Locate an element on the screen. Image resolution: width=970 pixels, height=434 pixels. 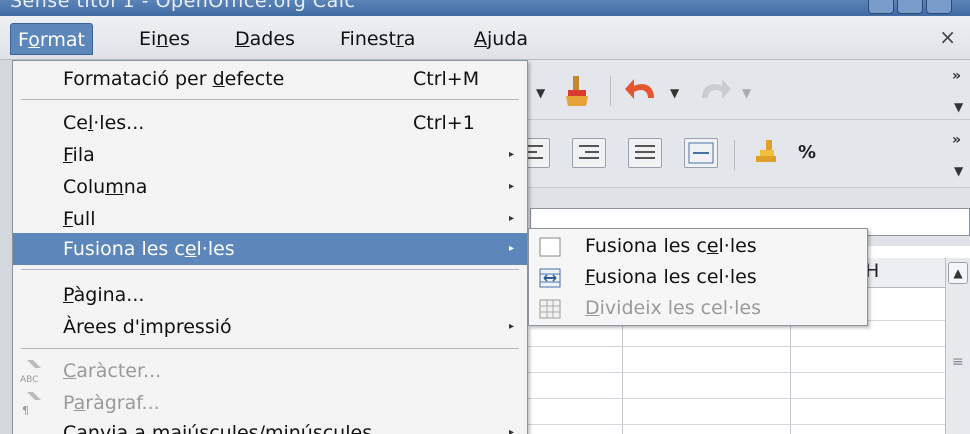
mnemonic: D is located at coordinates (592, 308).